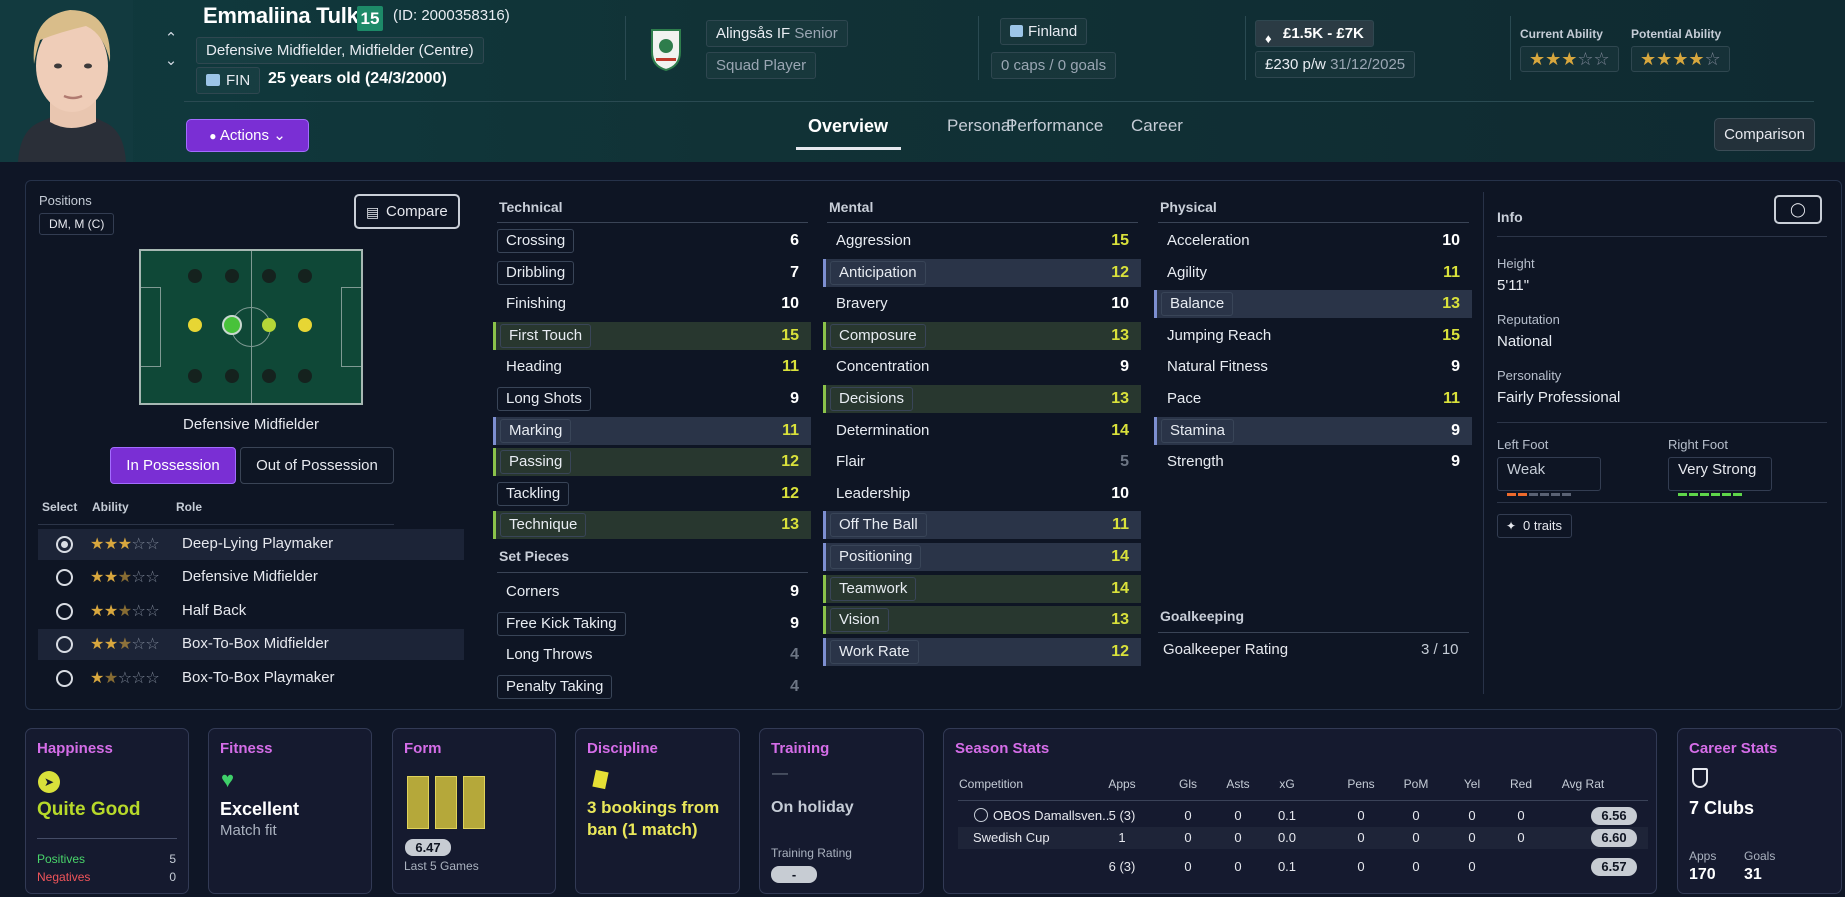 The image size is (1845, 897). What do you see at coordinates (1313, 399) in the screenshot?
I see `attribute-row: Pace 11` at bounding box center [1313, 399].